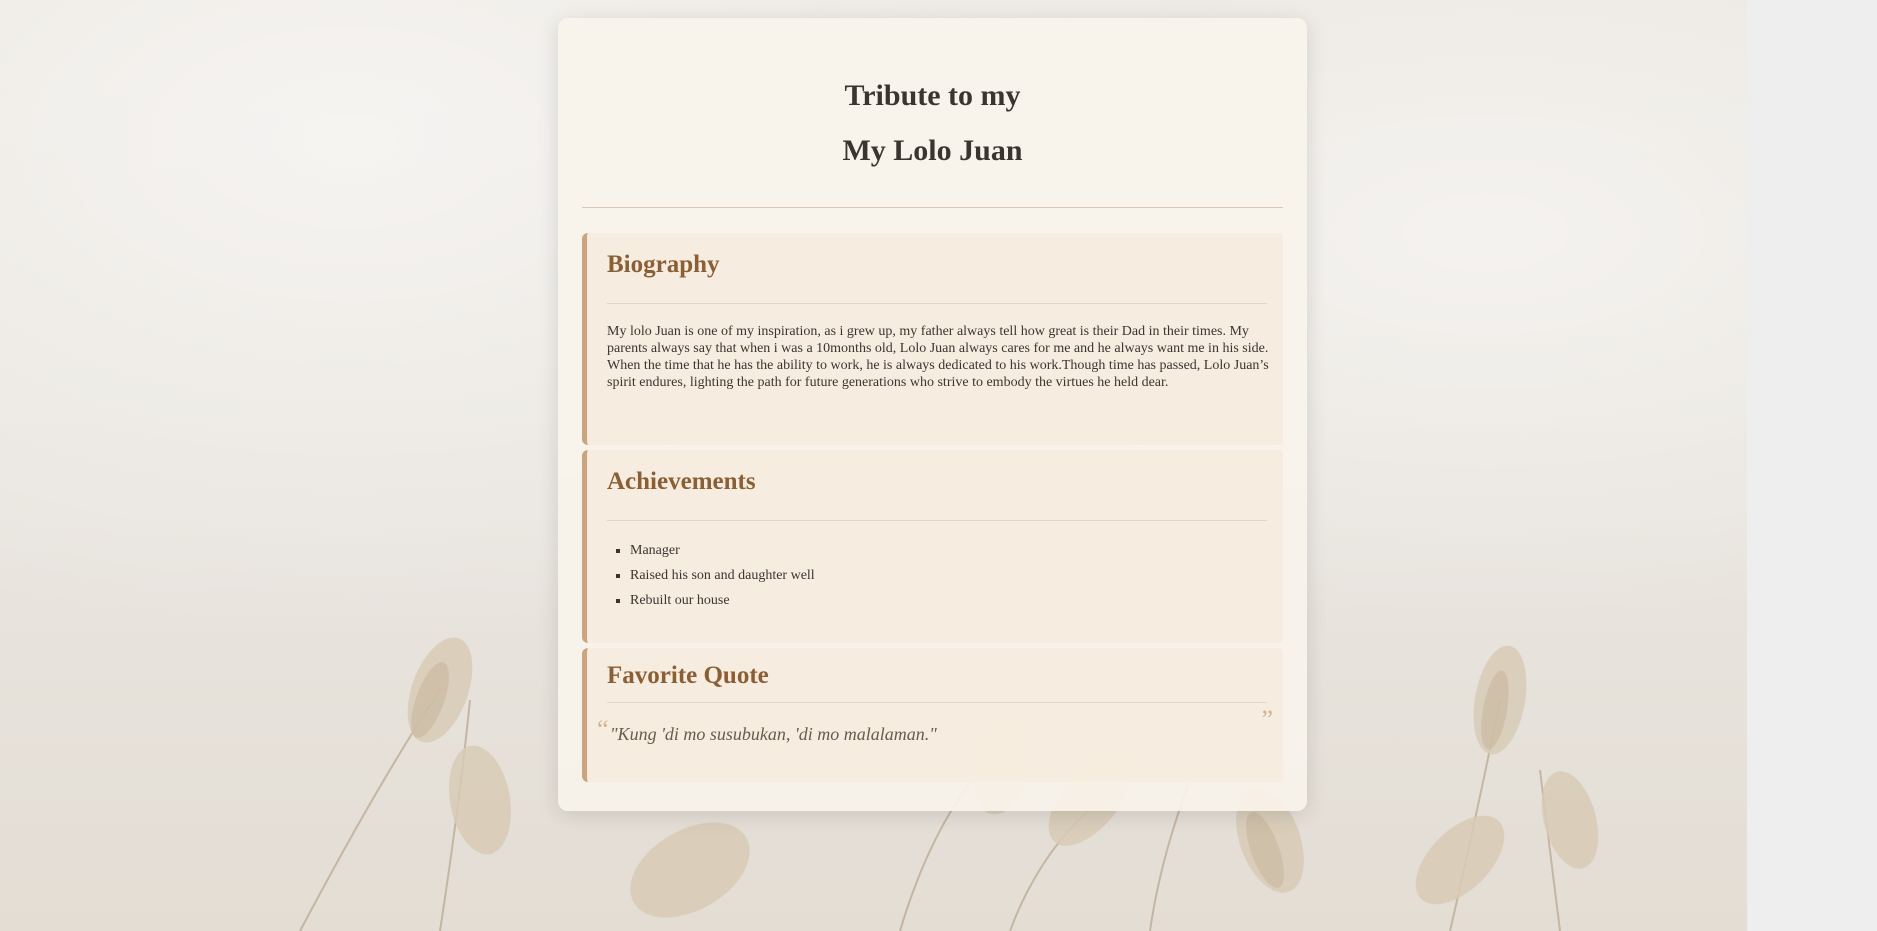 The image size is (1877, 931). Describe the element at coordinates (1267, 719) in the screenshot. I see `close-quote-icon: ”` at that location.